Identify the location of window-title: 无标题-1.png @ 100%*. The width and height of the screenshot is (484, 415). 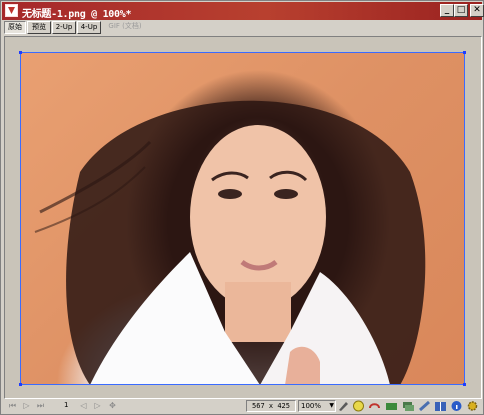
(77, 14).